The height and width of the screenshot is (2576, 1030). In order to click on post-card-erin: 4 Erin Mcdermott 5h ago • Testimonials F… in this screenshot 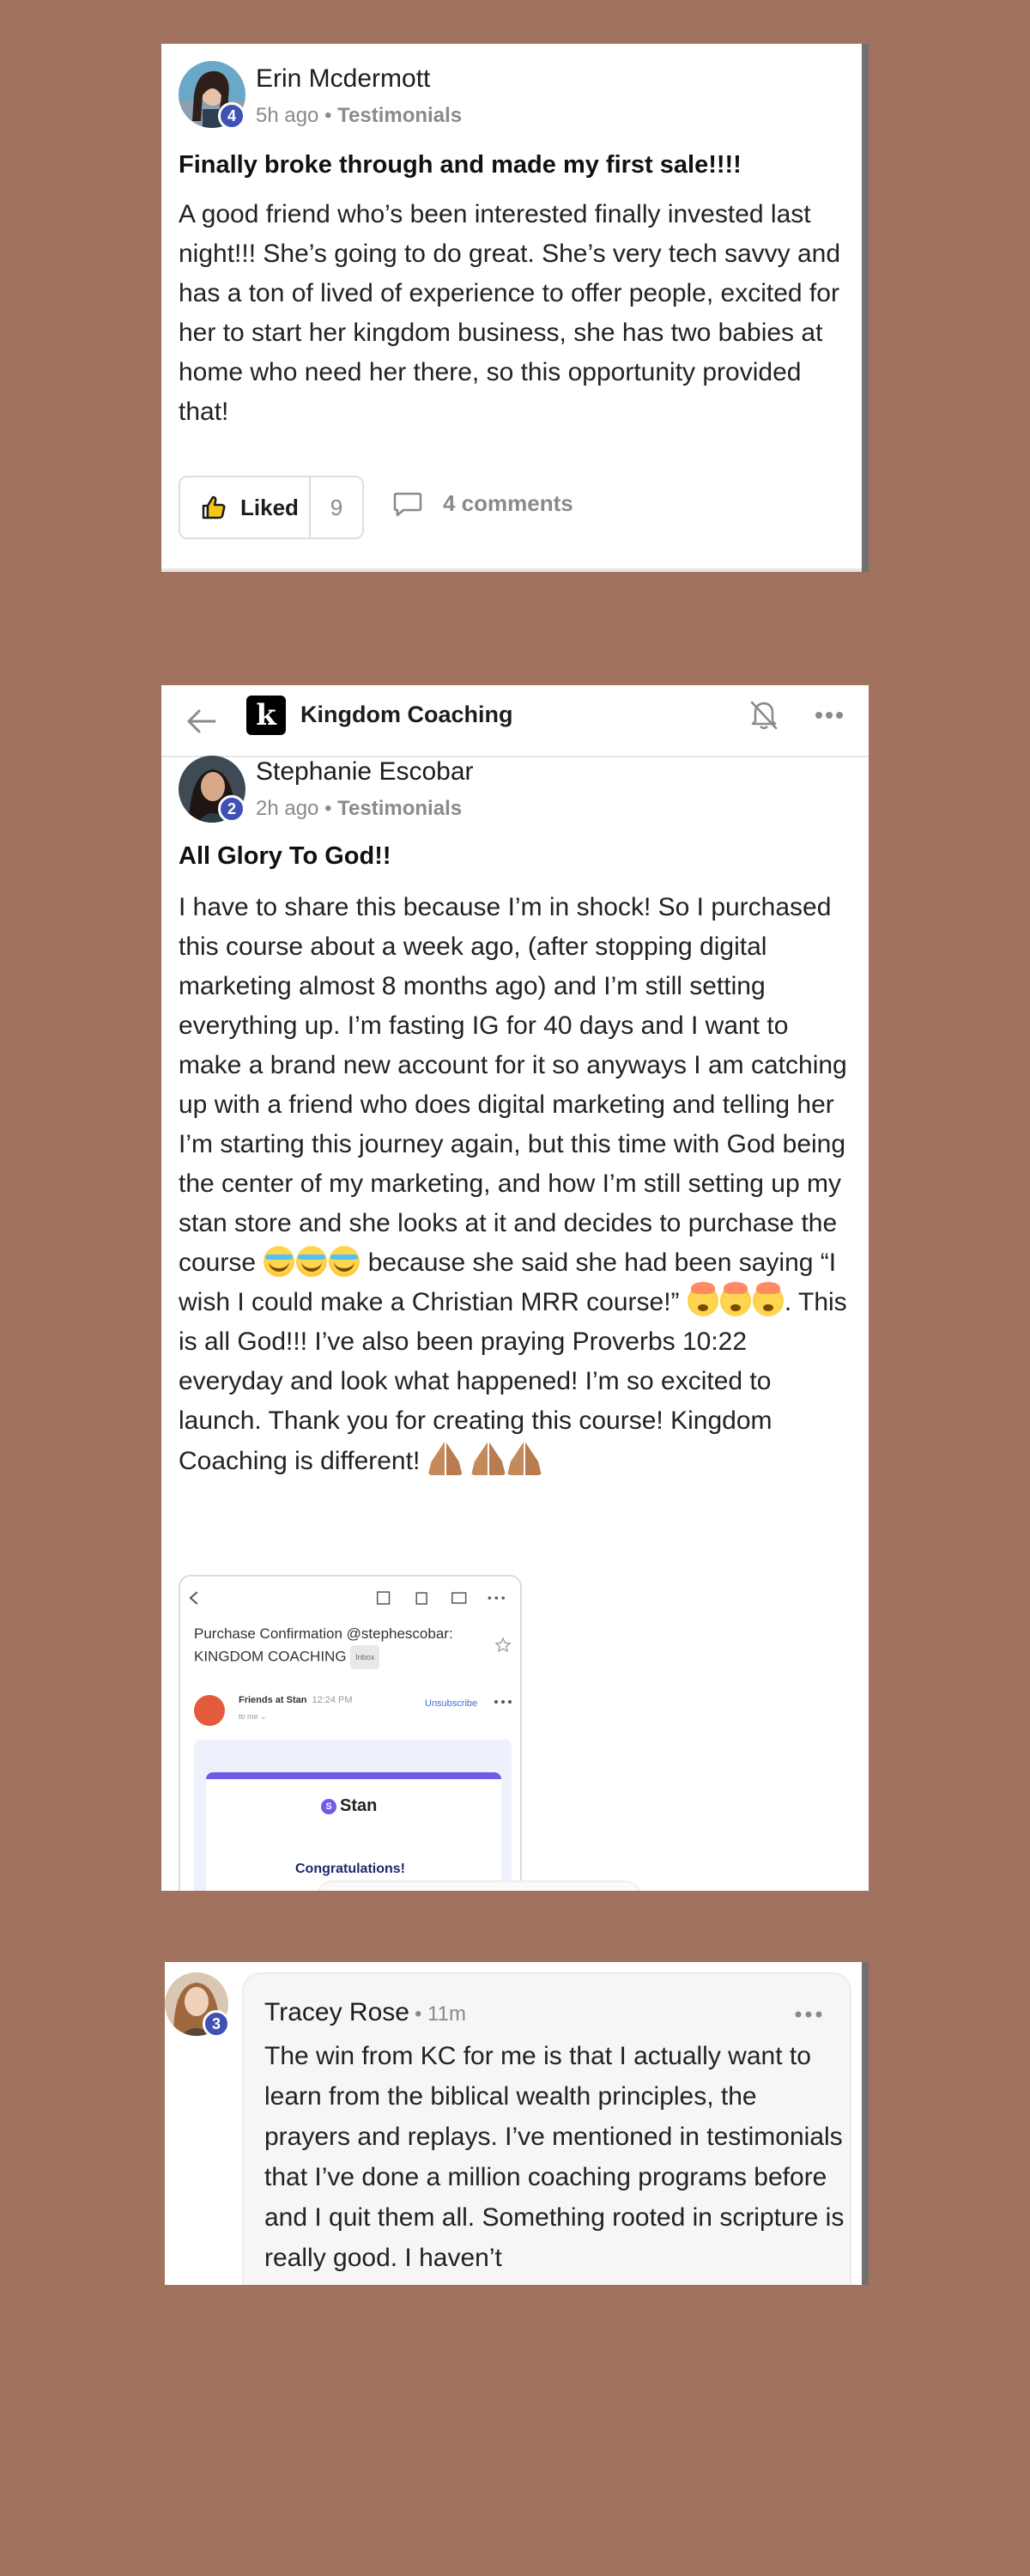, I will do `click(515, 308)`.